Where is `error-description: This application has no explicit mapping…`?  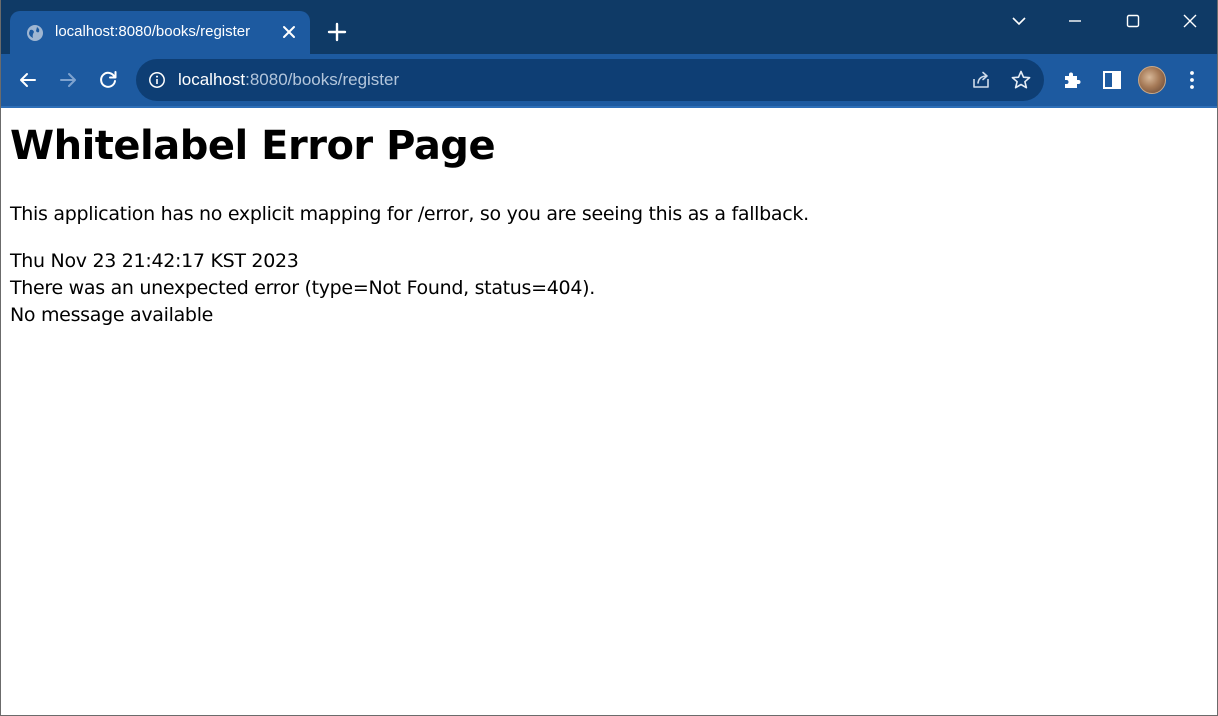 error-description: This application has no explicit mapping… is located at coordinates (409, 214).